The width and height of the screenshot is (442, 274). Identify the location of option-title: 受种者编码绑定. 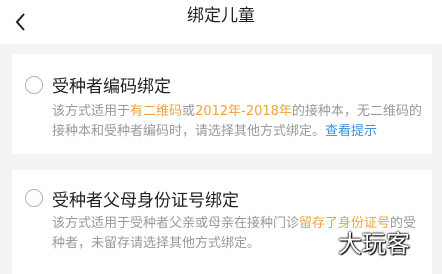
(111, 87).